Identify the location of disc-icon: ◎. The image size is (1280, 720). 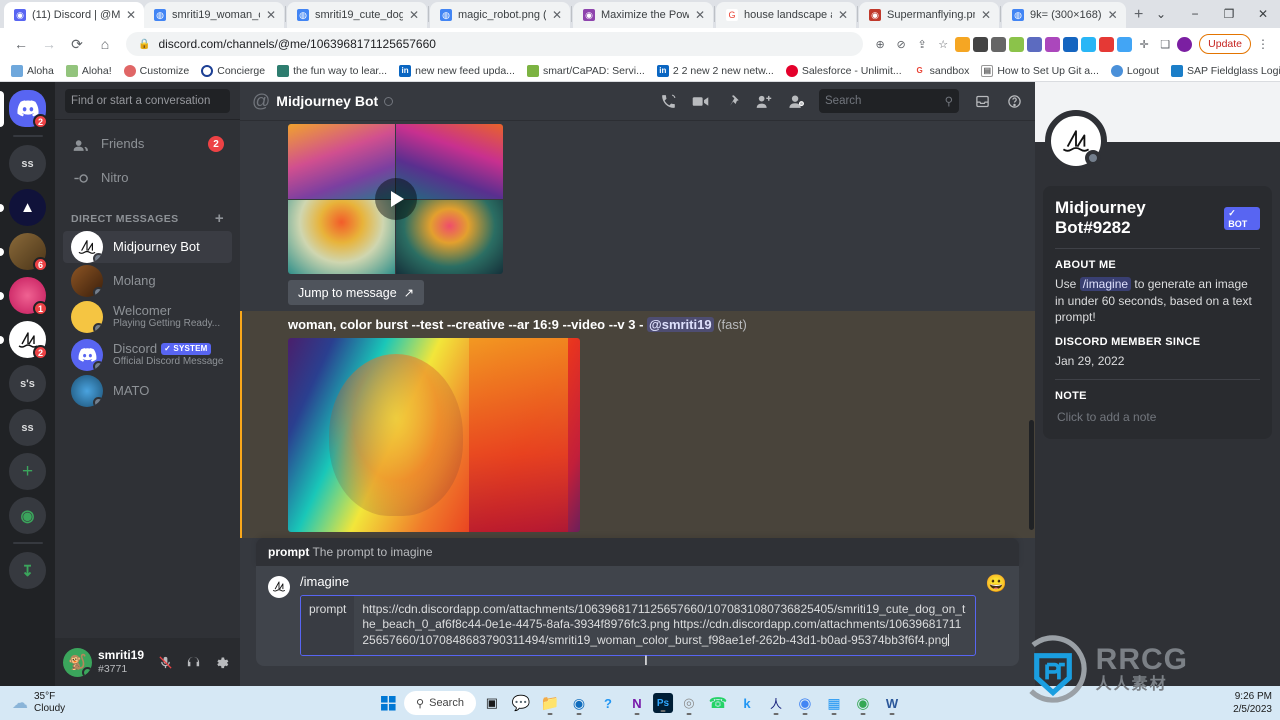
(689, 703).